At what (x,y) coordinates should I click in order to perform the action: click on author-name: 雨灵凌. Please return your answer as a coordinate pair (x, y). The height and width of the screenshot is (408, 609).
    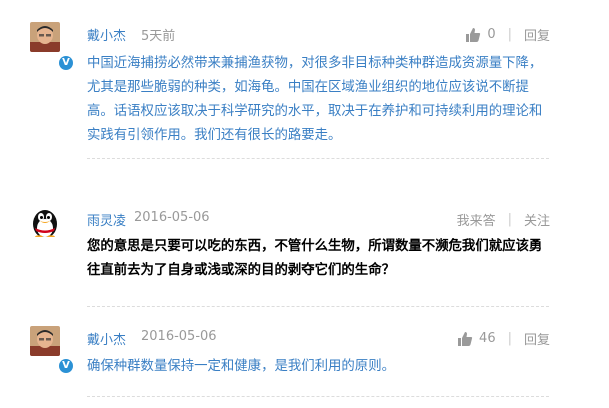
    Looking at the image, I should click on (106, 219).